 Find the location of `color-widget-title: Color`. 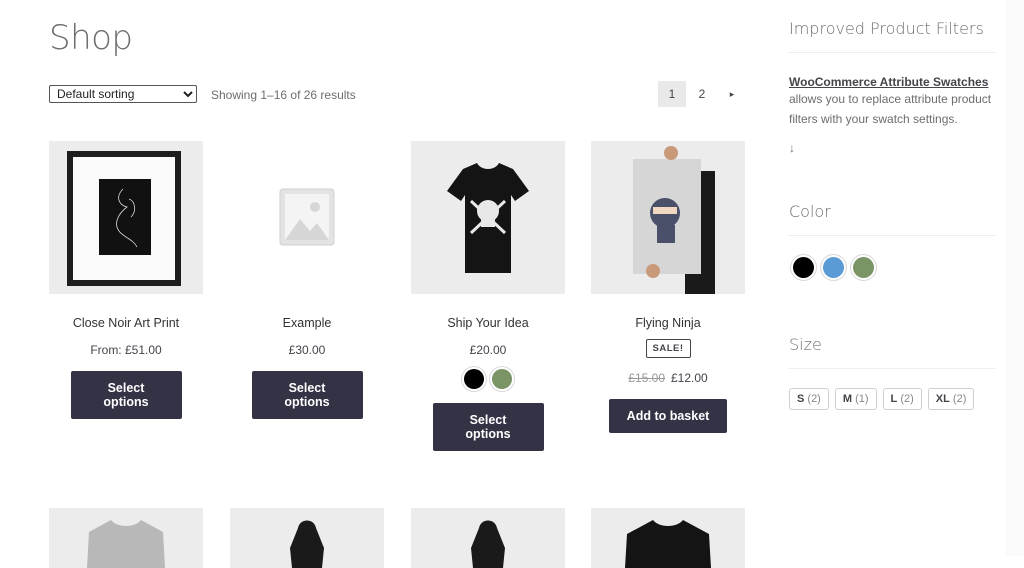

color-widget-title: Color is located at coordinates (810, 211).